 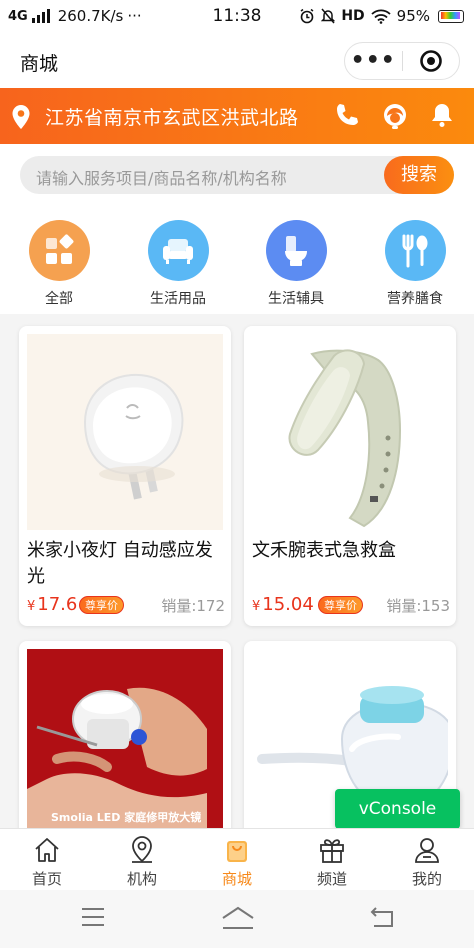 I want to click on tab-institution: 机构, so click(x=142, y=862).